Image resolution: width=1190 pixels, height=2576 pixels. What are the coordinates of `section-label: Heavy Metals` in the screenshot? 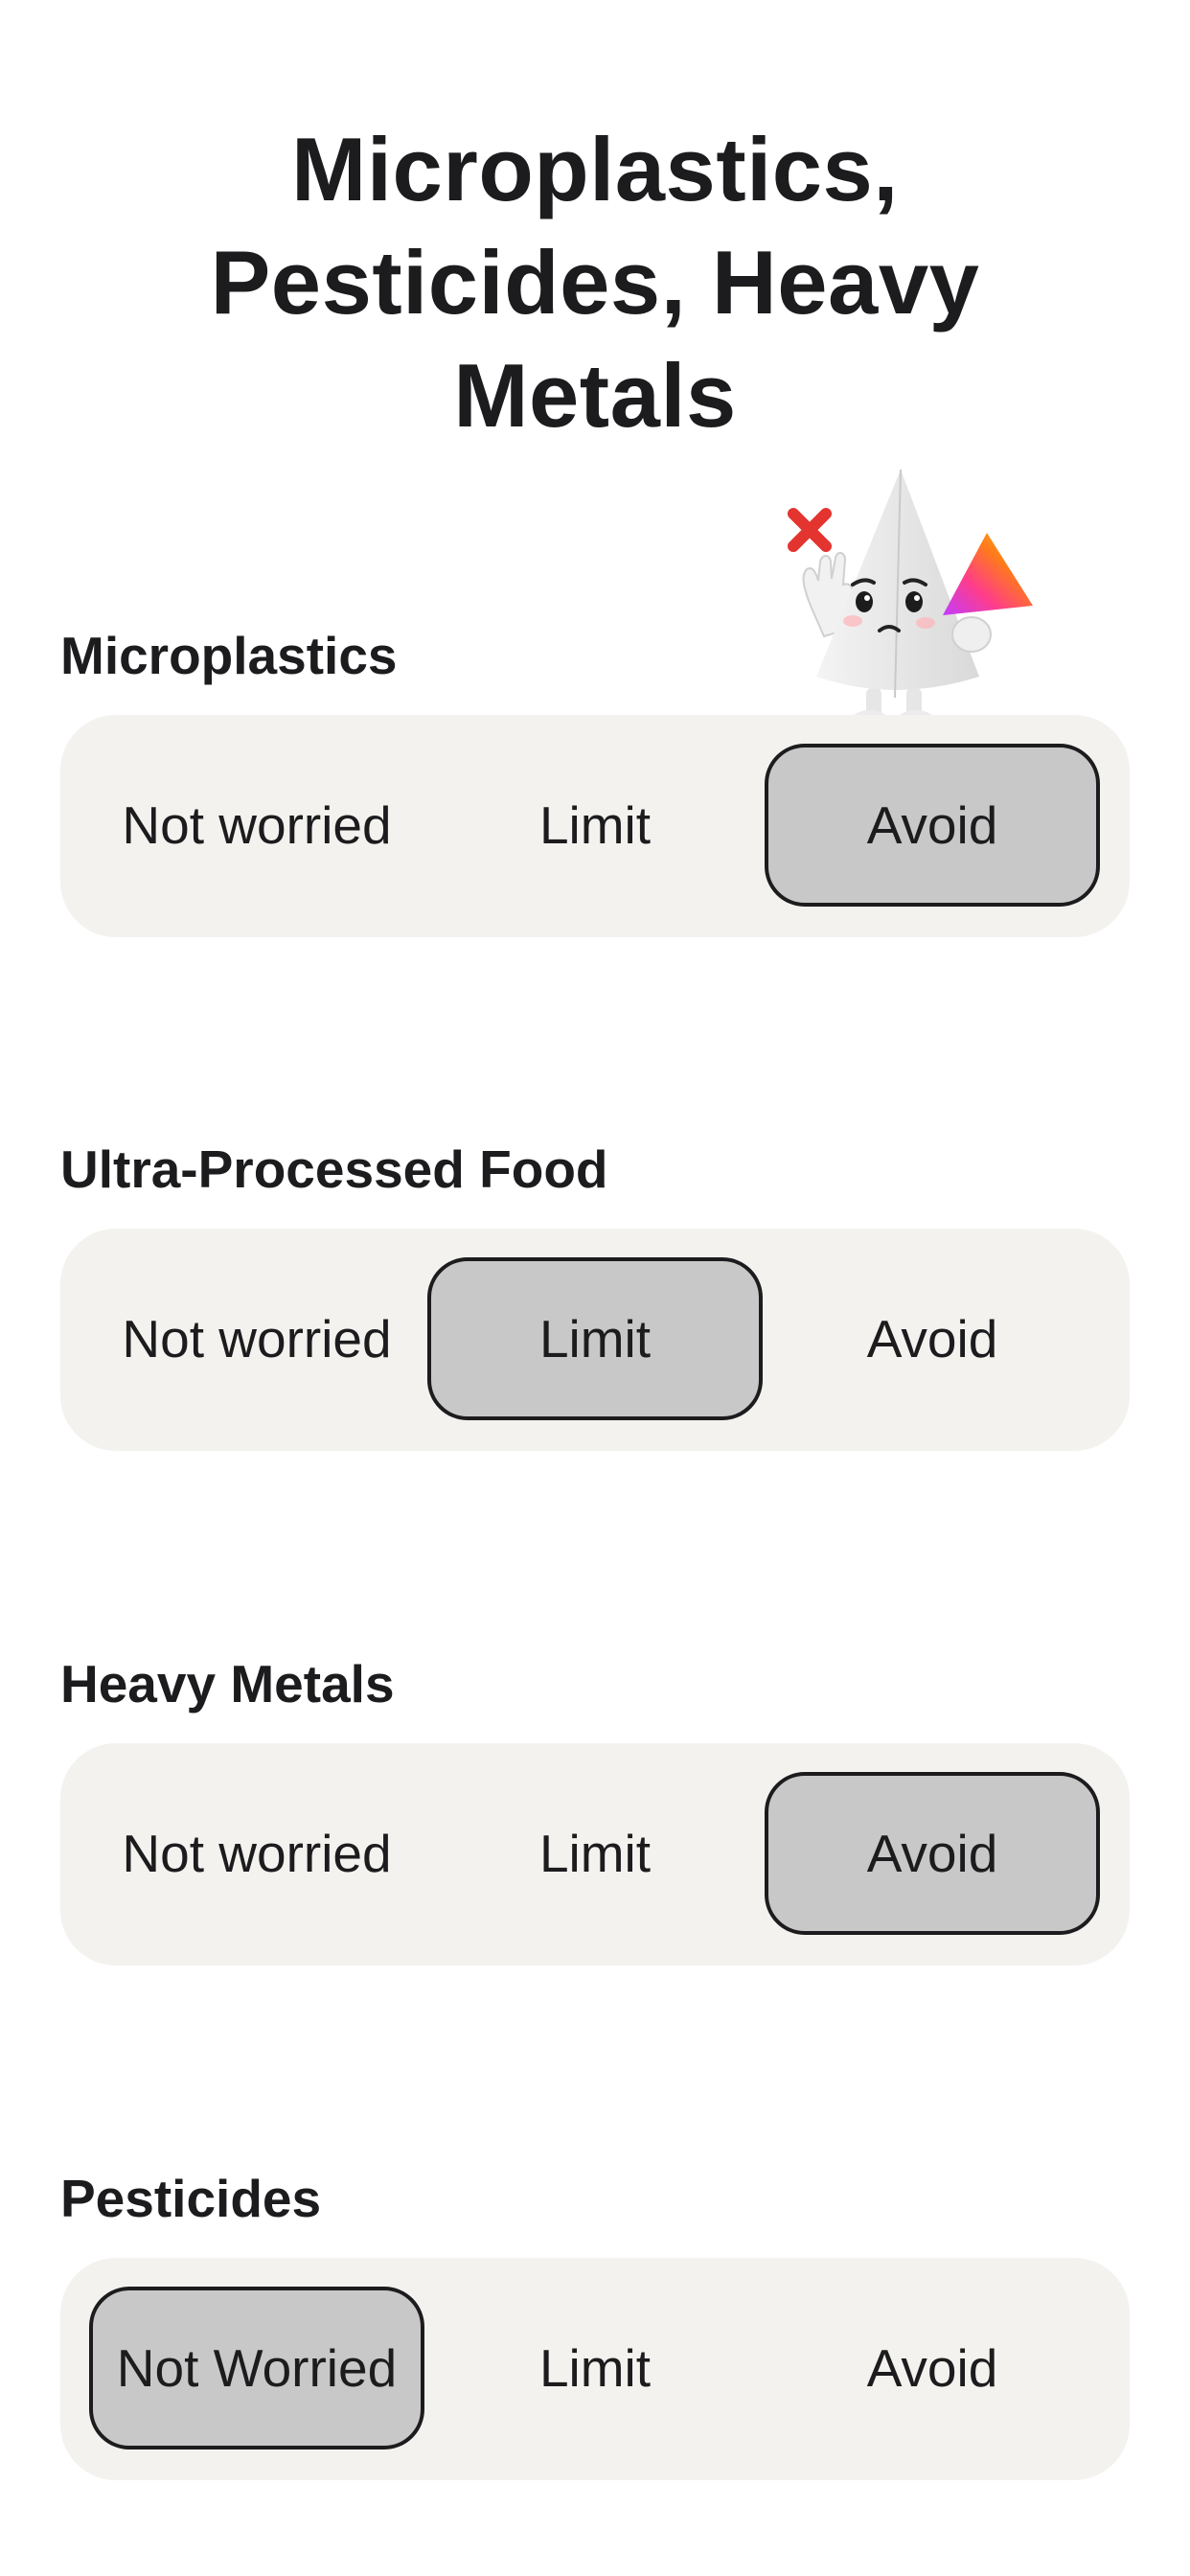 It's located at (228, 1684).